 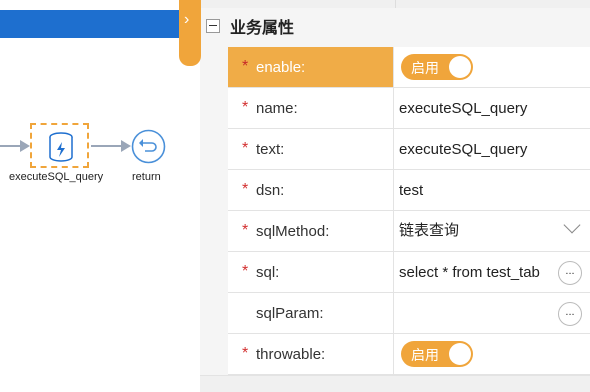 What do you see at coordinates (469, 272) in the screenshot?
I see `sql-value: select * from test_tab` at bounding box center [469, 272].